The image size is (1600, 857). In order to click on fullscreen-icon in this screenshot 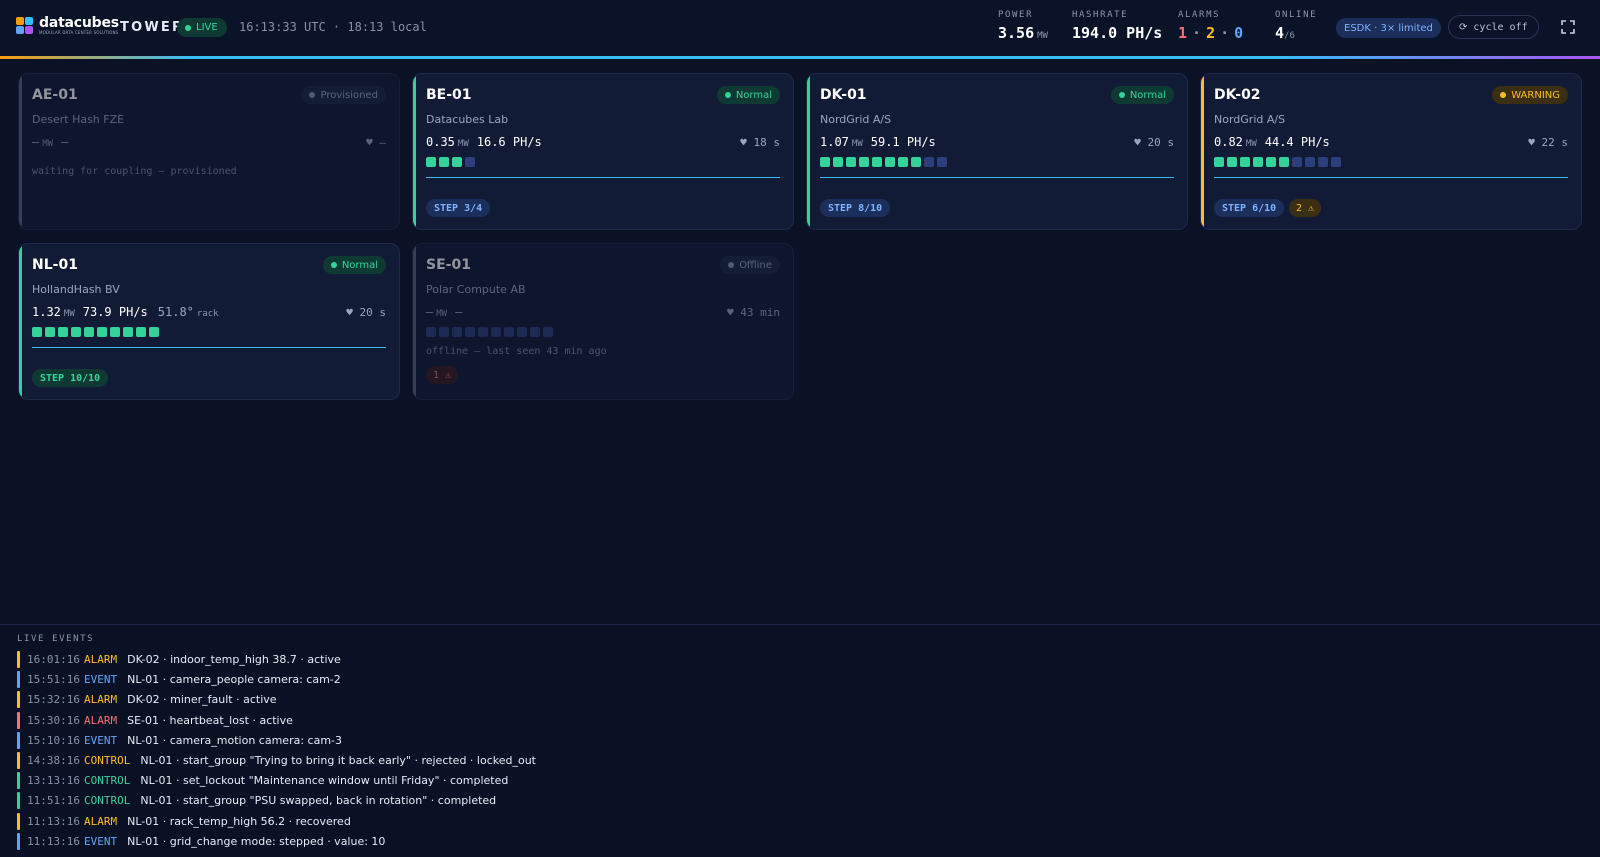, I will do `click(1568, 27)`.